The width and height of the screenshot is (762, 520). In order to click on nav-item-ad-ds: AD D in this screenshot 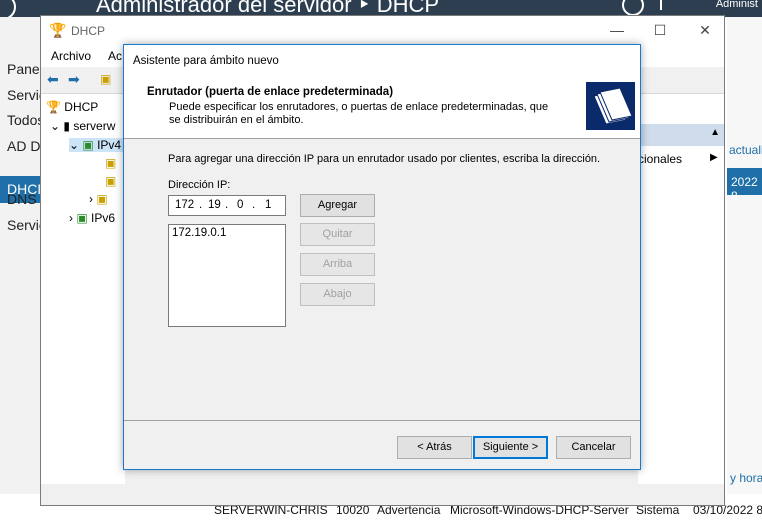, I will do `click(23, 146)`.